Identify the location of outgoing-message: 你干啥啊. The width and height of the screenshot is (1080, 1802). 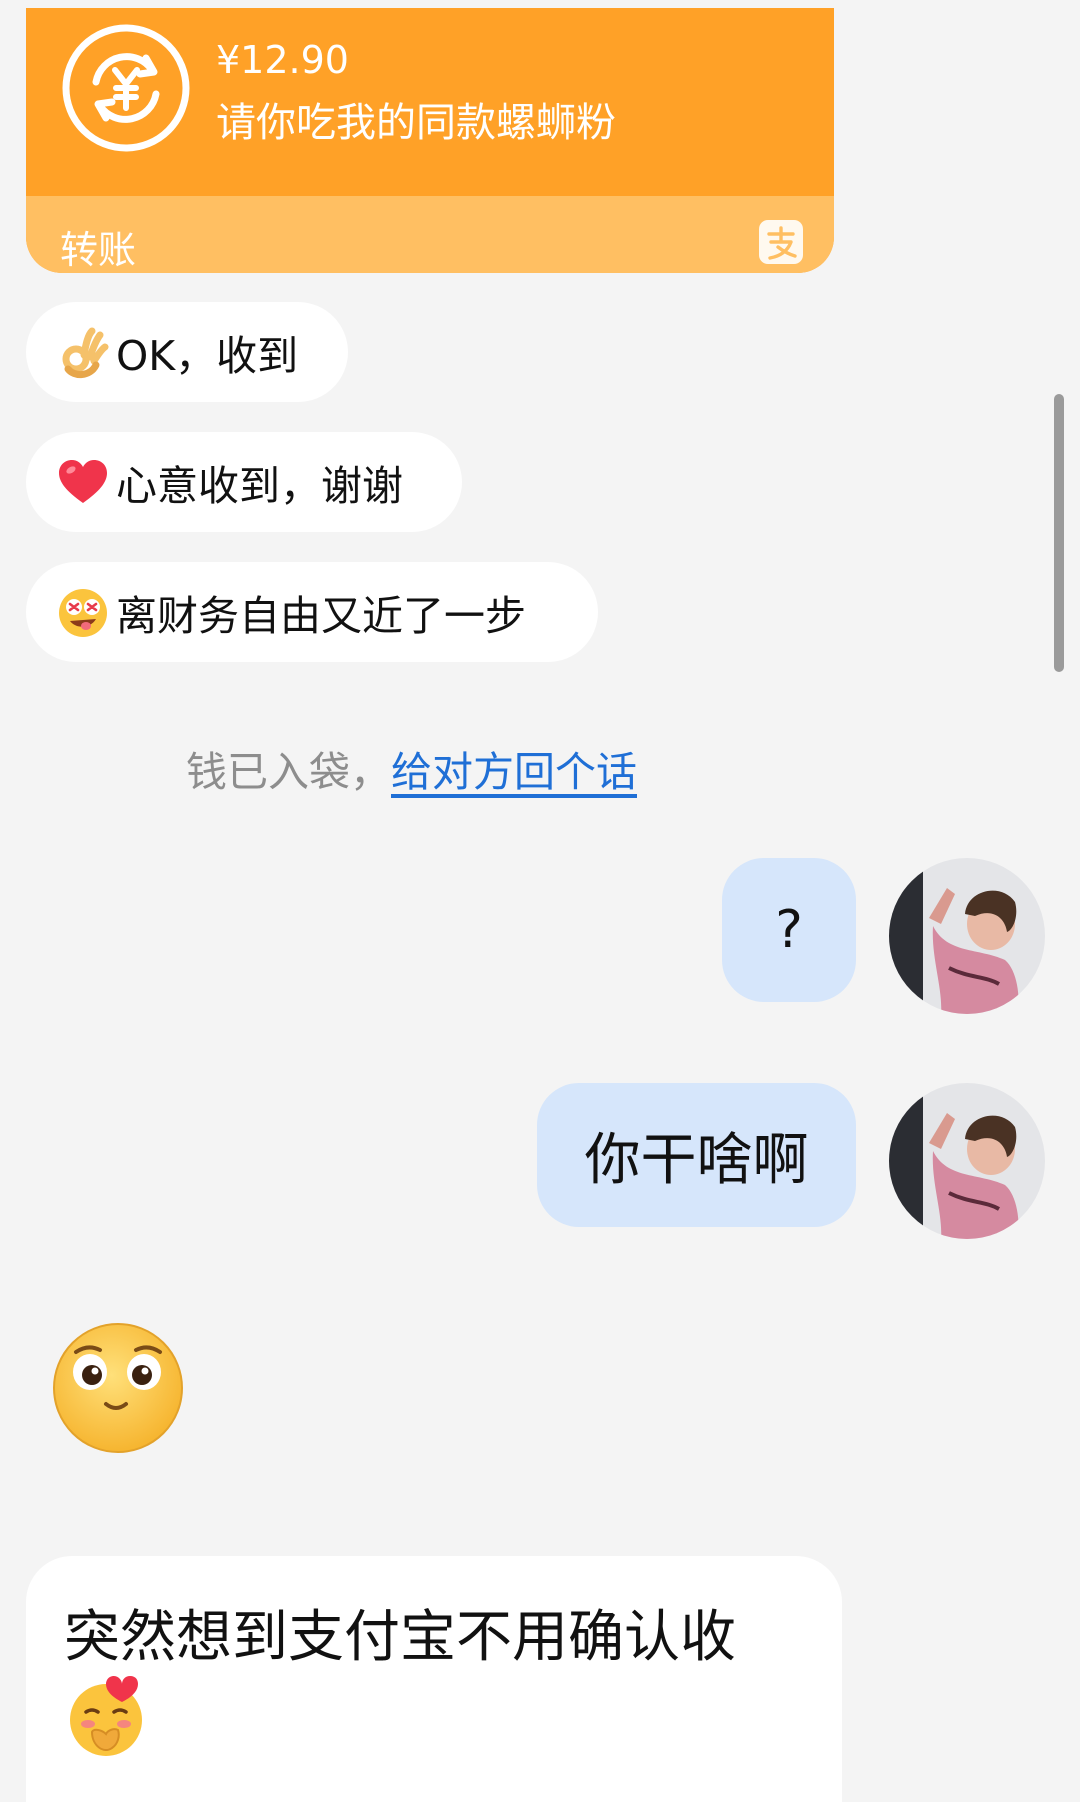
(696, 1155).